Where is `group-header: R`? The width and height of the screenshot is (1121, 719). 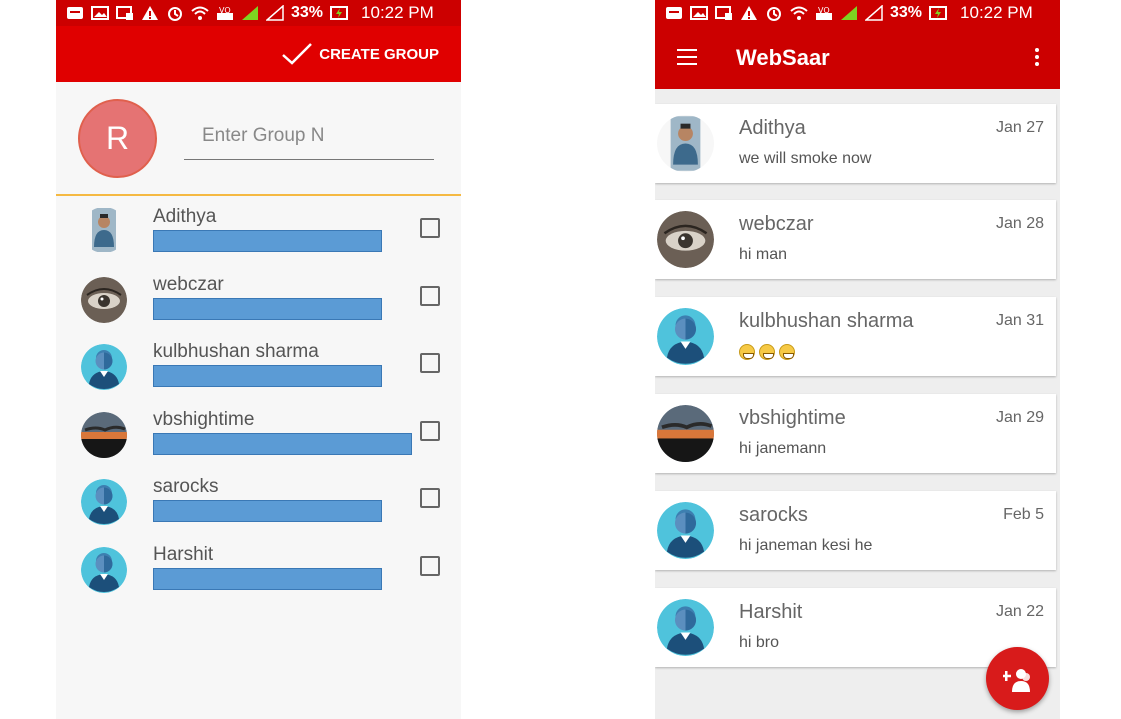 group-header: R is located at coordinates (258, 139).